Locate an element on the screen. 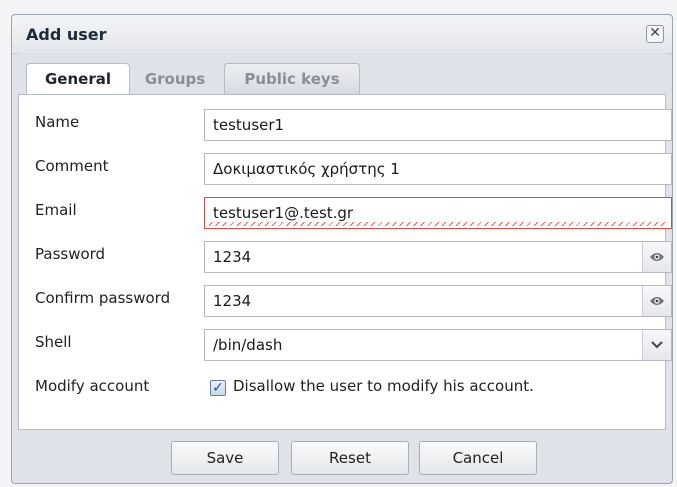  show-confirm-password-button is located at coordinates (656, 301).